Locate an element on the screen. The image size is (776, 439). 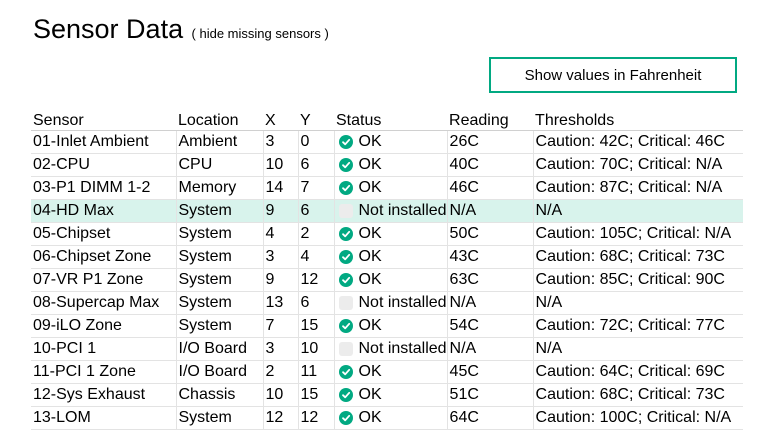
cell-x: 13 is located at coordinates (281, 303).